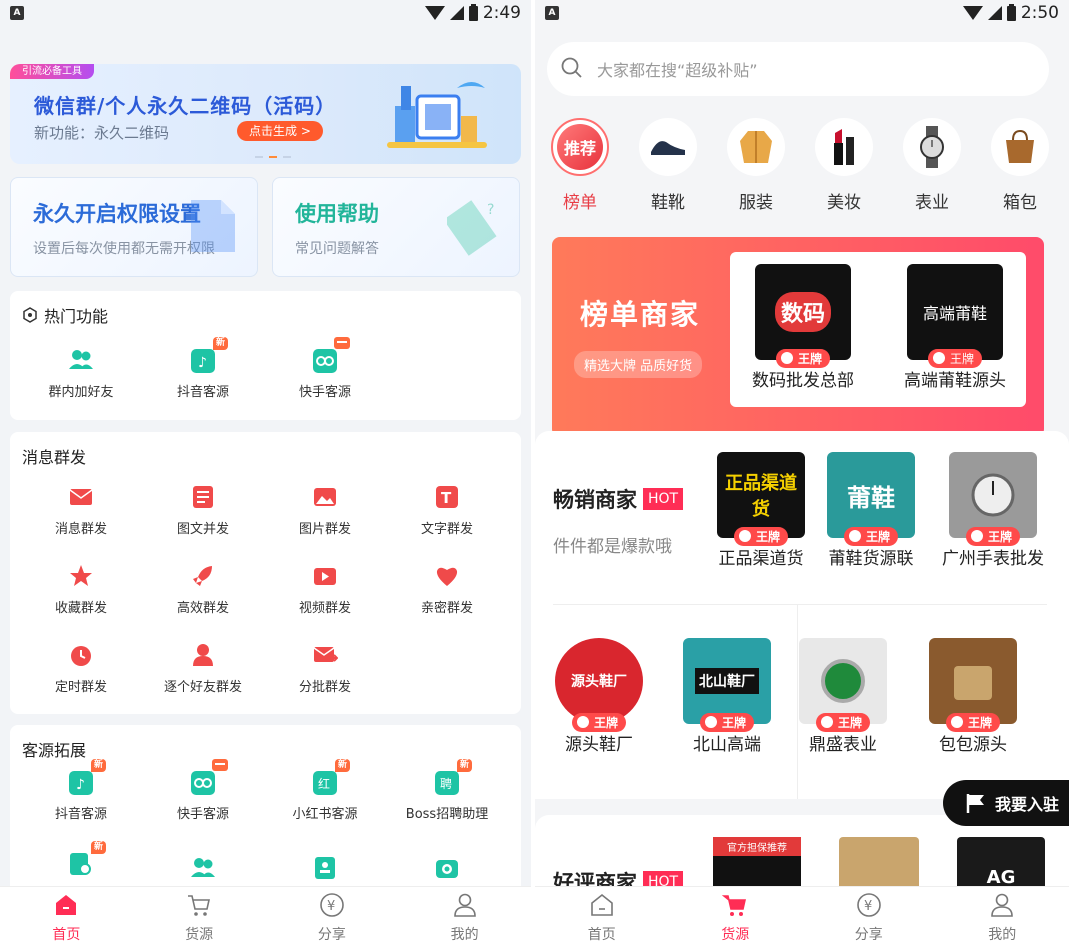 This screenshot has width=1069, height=948. I want to click on feature-label: 文字群发, so click(446, 529).